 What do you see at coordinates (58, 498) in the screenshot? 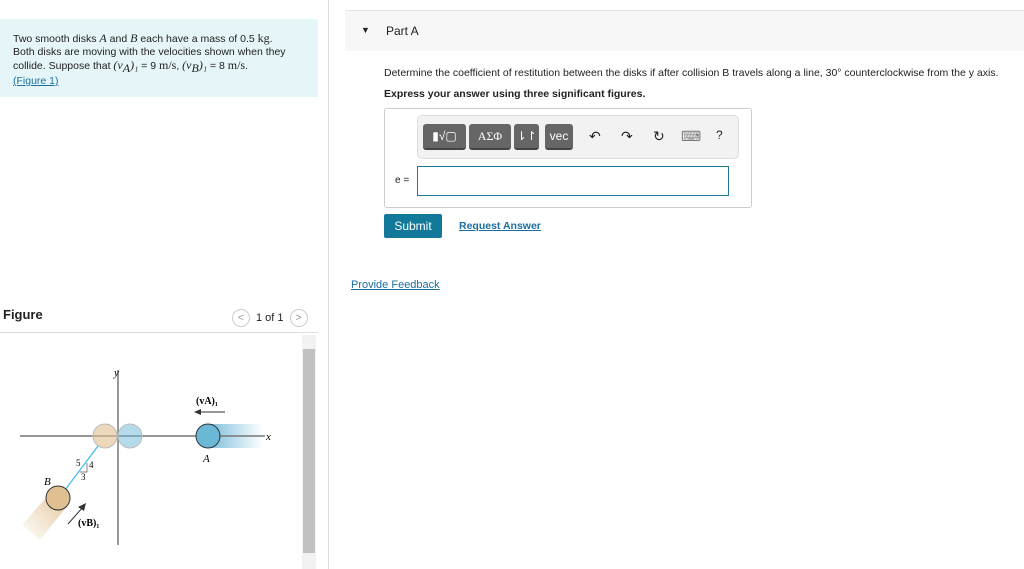
I see `disk-b` at bounding box center [58, 498].